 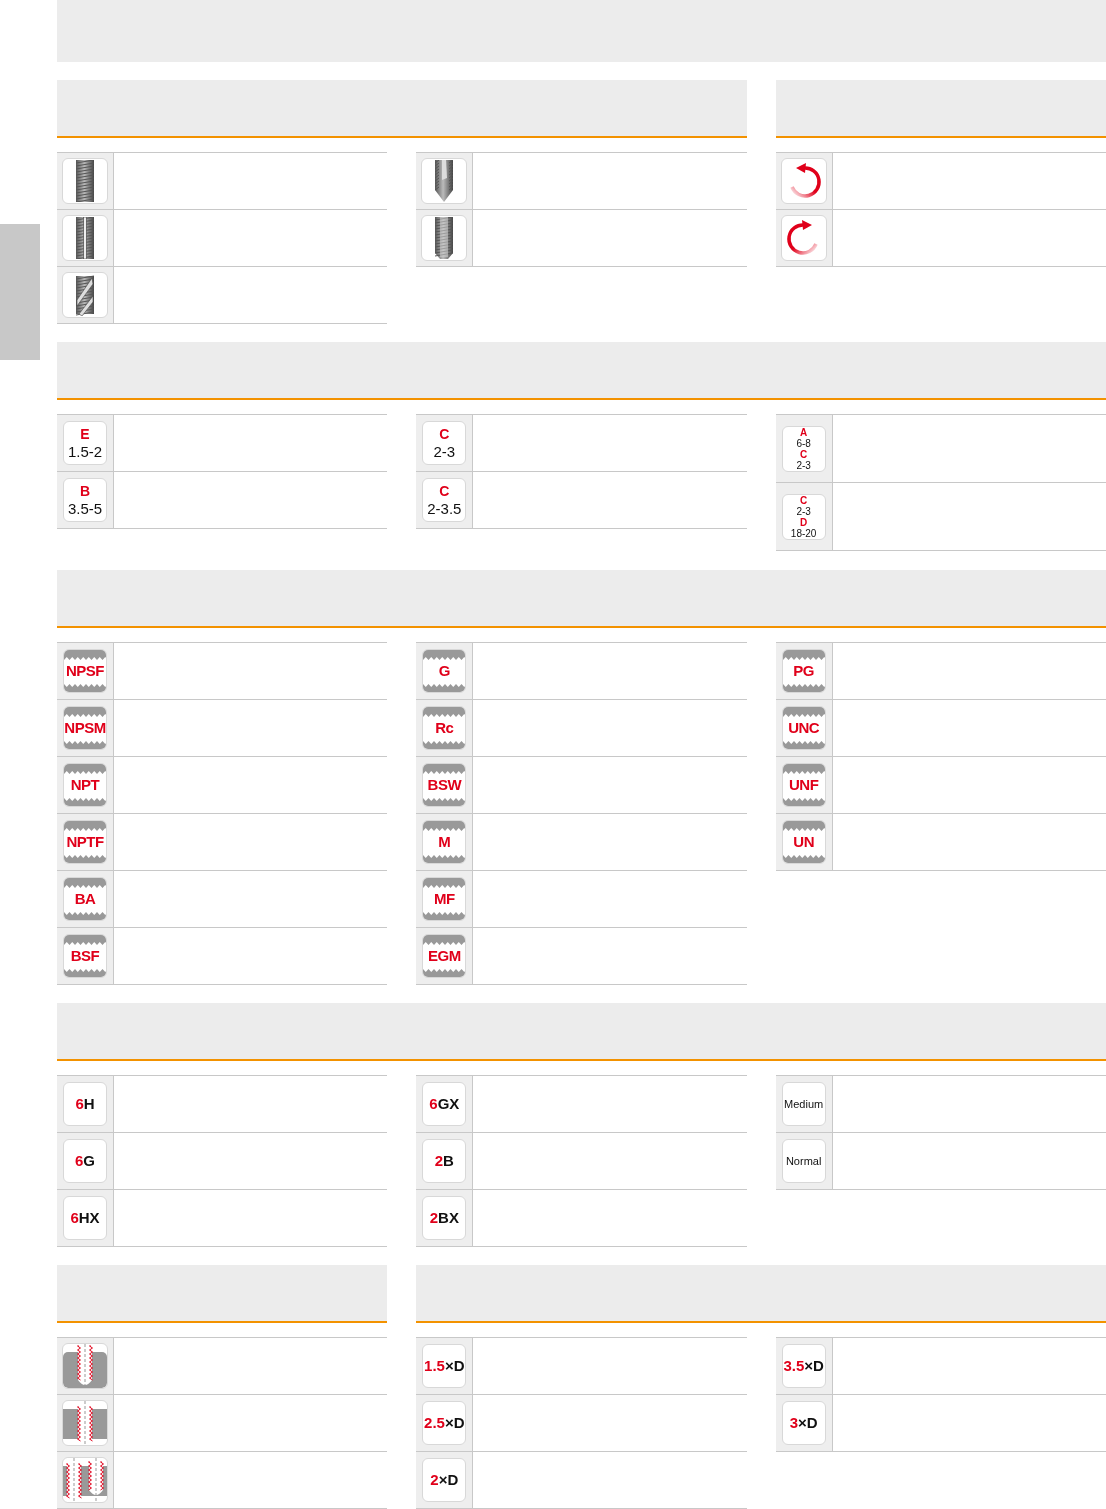 What do you see at coordinates (803, 670) in the screenshot?
I see `thread-code: PG` at bounding box center [803, 670].